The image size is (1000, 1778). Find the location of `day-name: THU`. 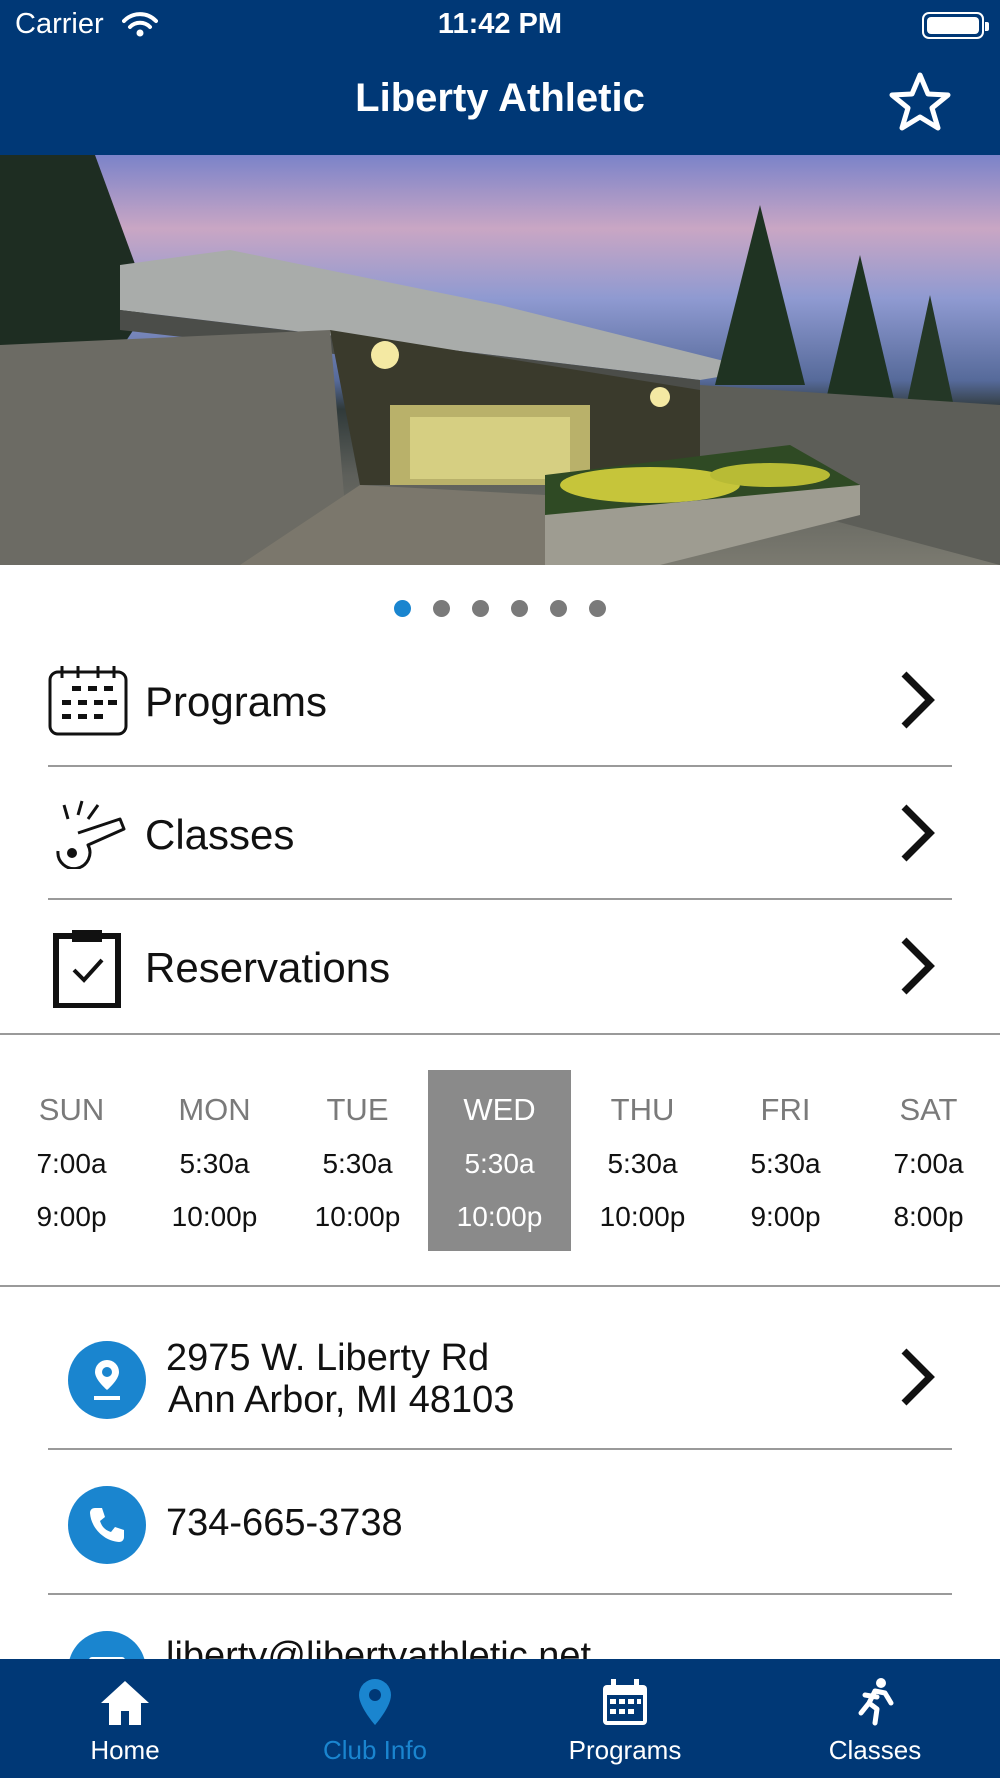

day-name: THU is located at coordinates (642, 1109).